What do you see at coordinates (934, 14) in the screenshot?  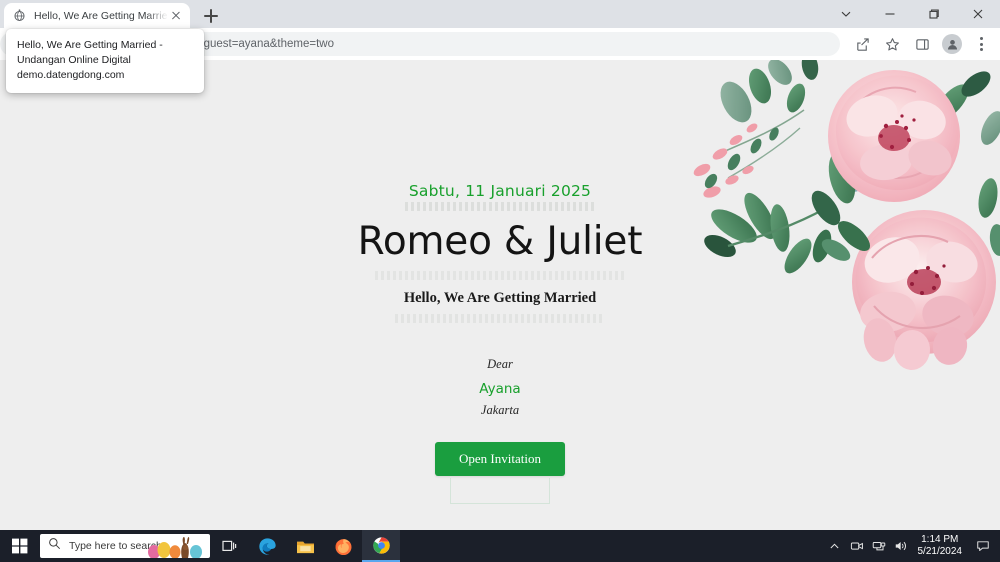 I see `maximize-icon` at bounding box center [934, 14].